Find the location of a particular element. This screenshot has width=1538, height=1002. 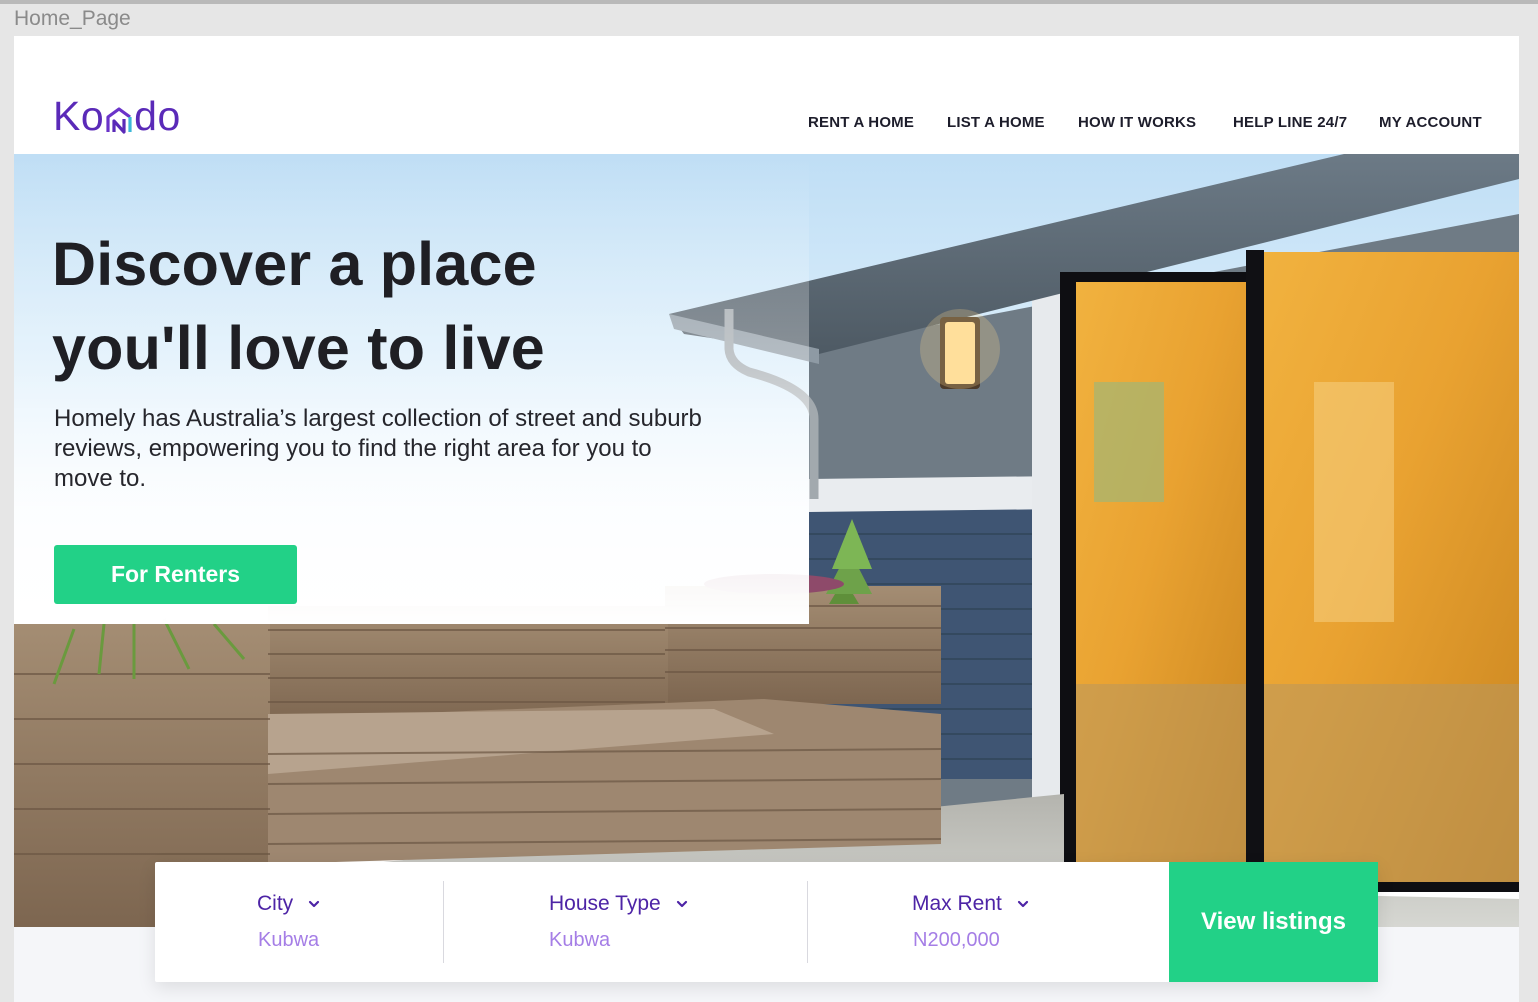

nav-rent-a-home: RENT A HOME is located at coordinates (861, 122).